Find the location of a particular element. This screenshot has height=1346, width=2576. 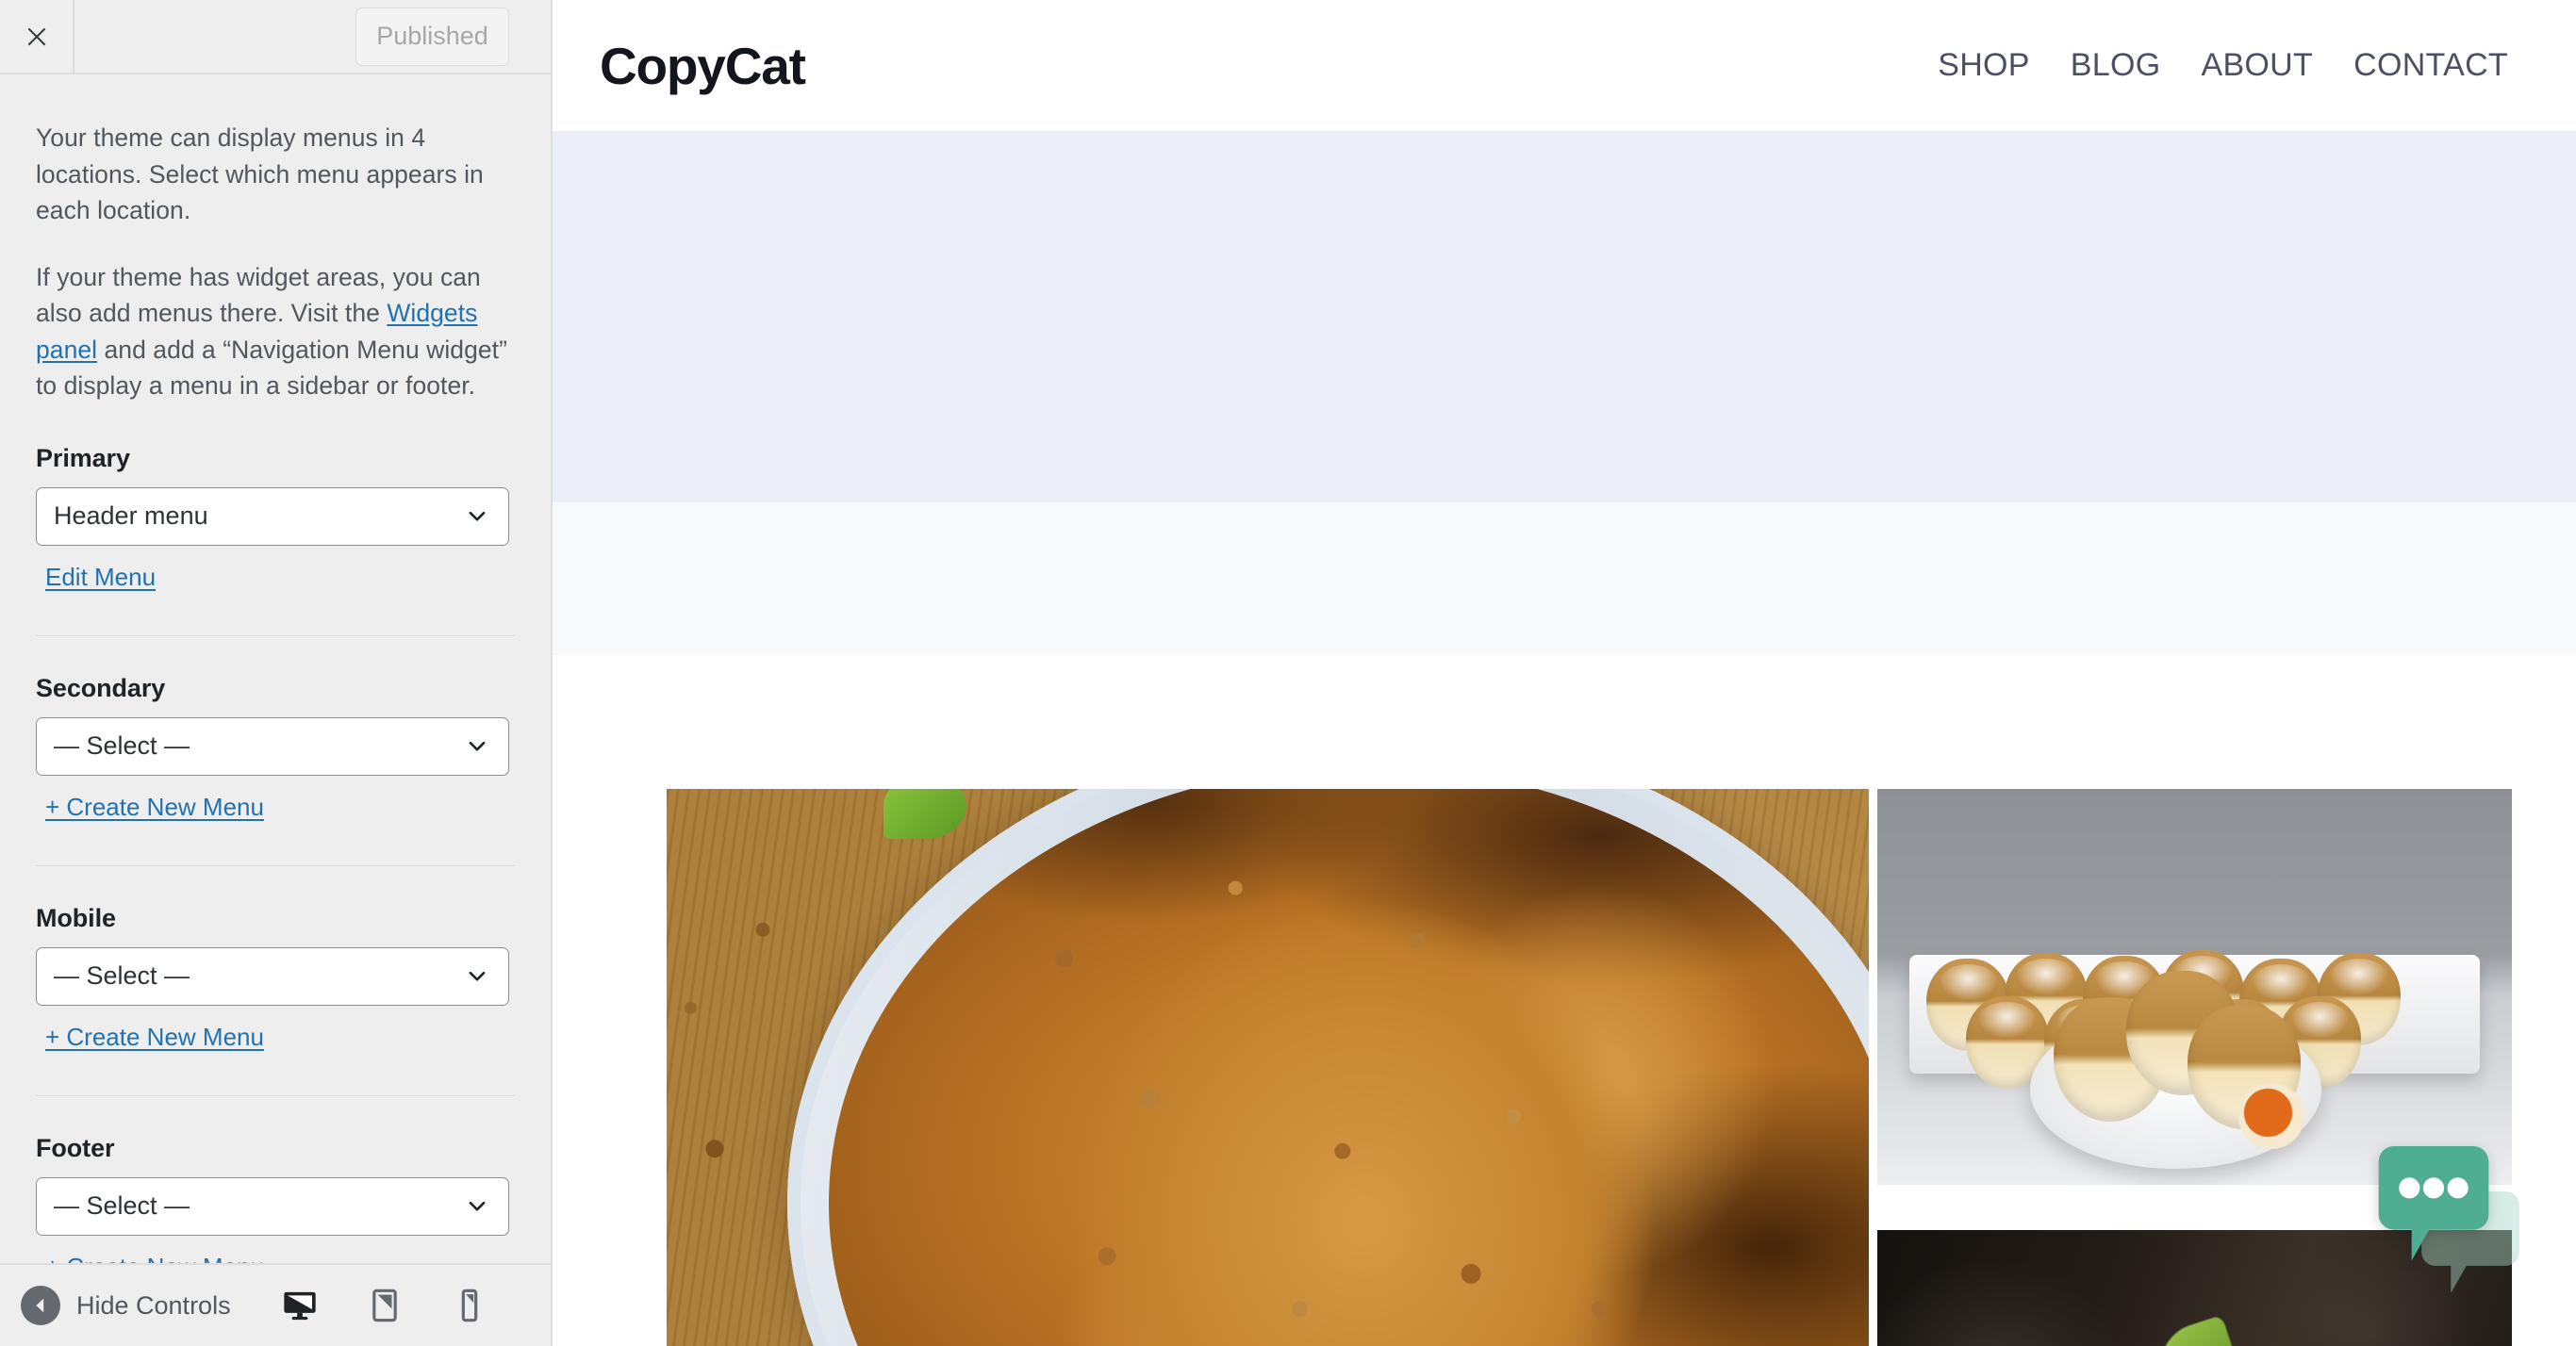

donut-jam-filling is located at coordinates (2271, 1116).